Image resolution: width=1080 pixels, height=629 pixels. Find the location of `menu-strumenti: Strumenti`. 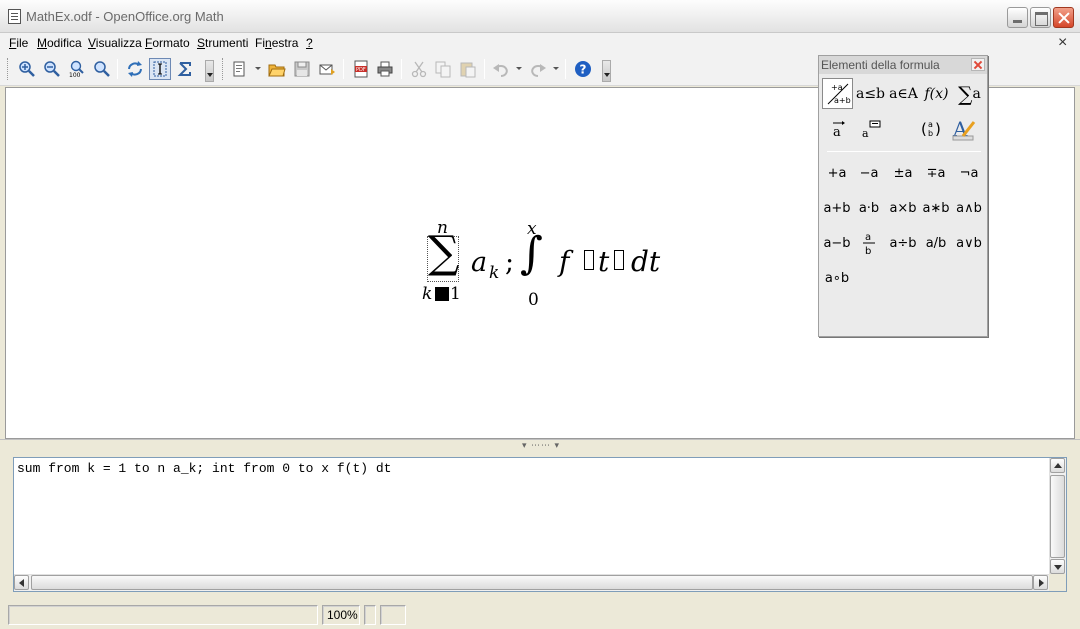

menu-strumenti: Strumenti is located at coordinates (222, 43).